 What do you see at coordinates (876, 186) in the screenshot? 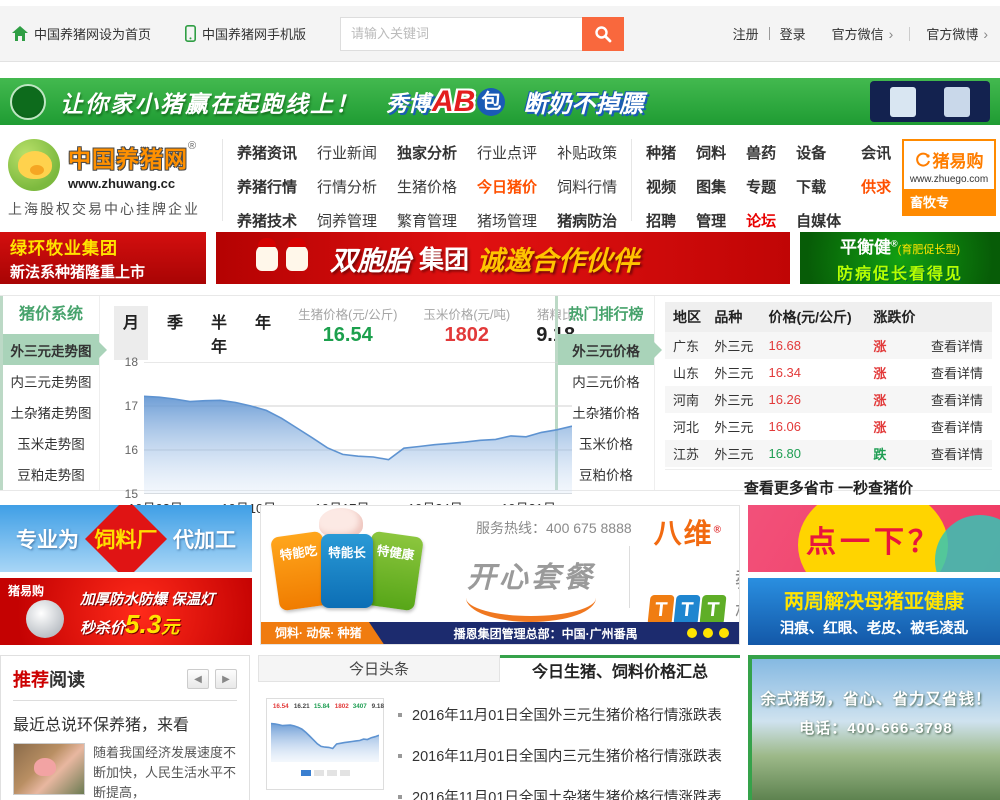
I see `nav-link-item: 供求` at bounding box center [876, 186].